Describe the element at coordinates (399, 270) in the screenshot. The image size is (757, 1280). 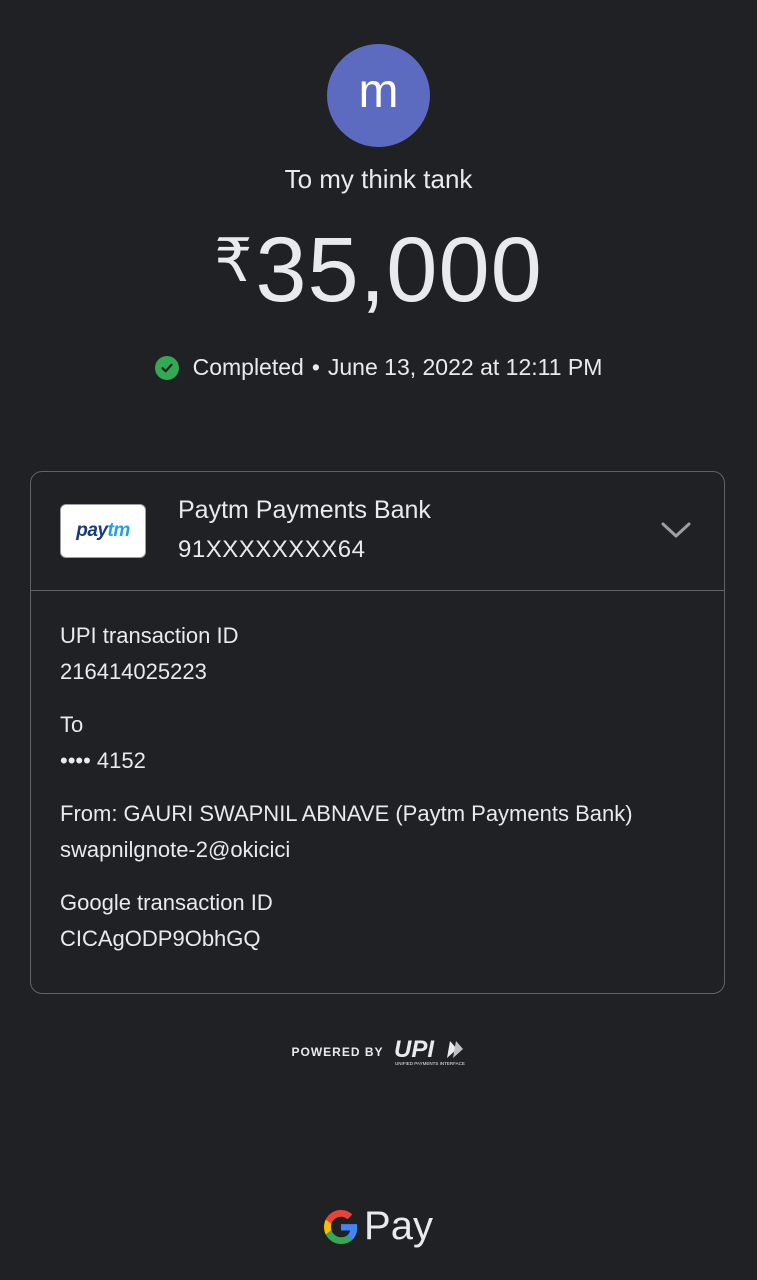
I see `amount-value: 35,000` at that location.